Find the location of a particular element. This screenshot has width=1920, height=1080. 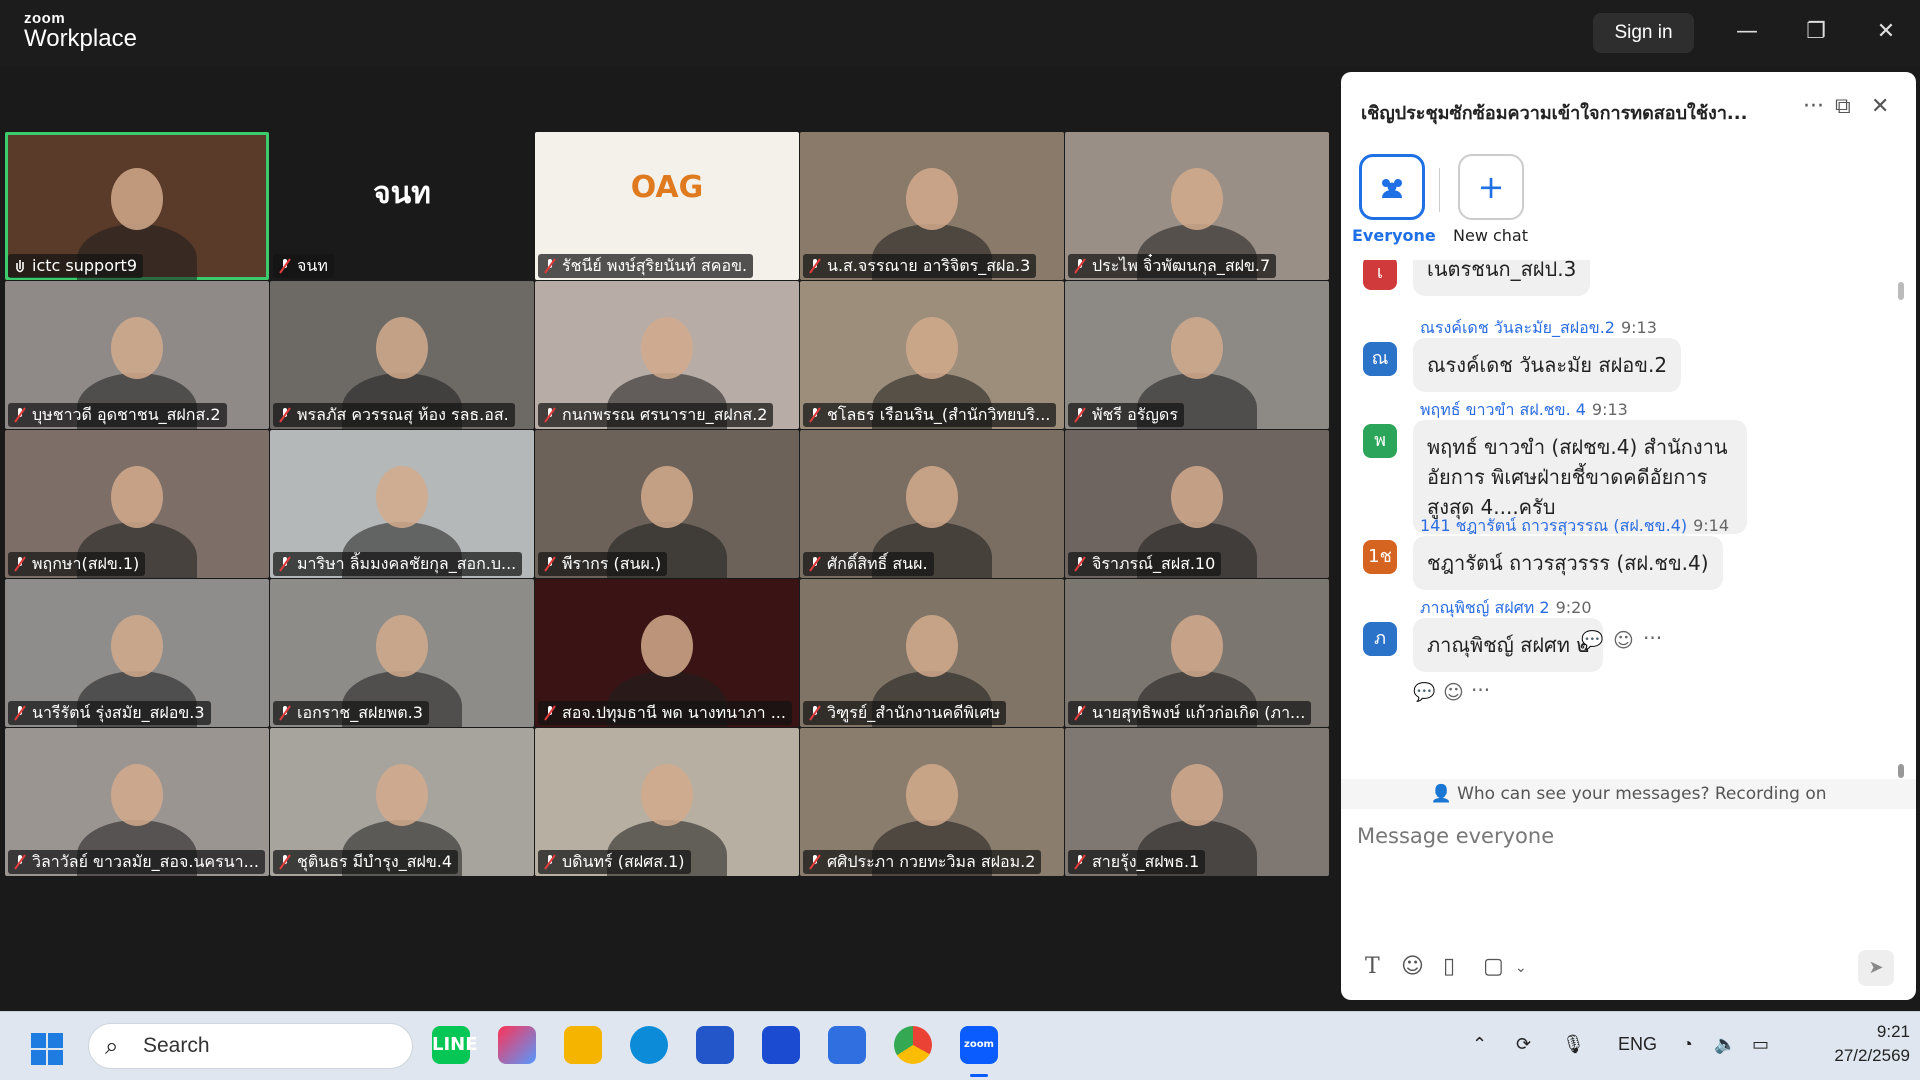

thread-more-icon: ··· is located at coordinates (1480, 690).